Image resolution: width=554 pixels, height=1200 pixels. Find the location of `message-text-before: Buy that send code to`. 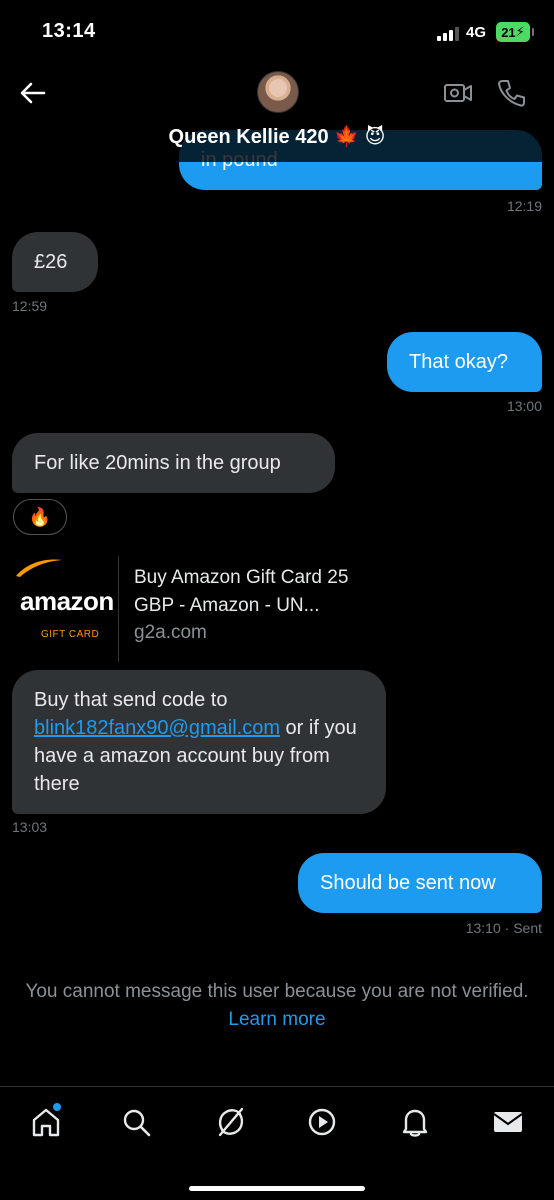

message-text-before: Buy that send code to is located at coordinates (131, 700).